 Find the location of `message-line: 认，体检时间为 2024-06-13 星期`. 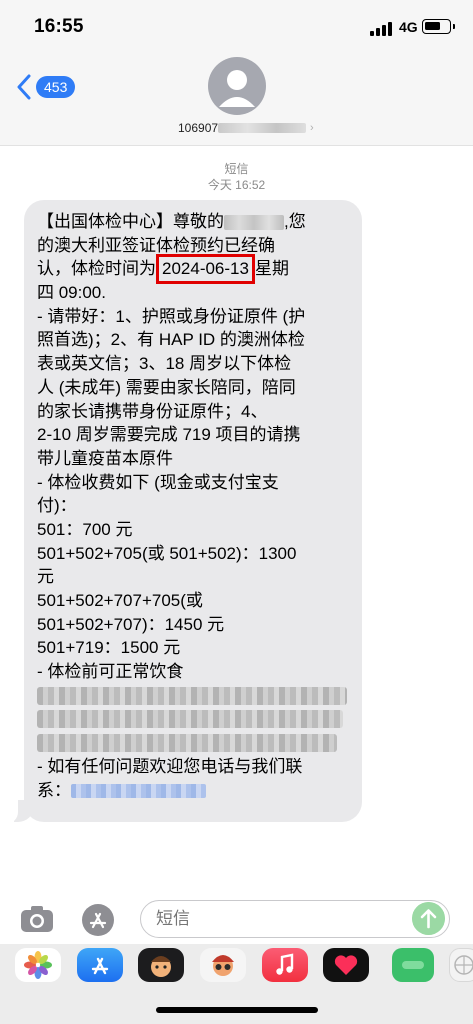

message-line: 认，体检时间为 2024-06-13 星期 is located at coordinates (192, 269).